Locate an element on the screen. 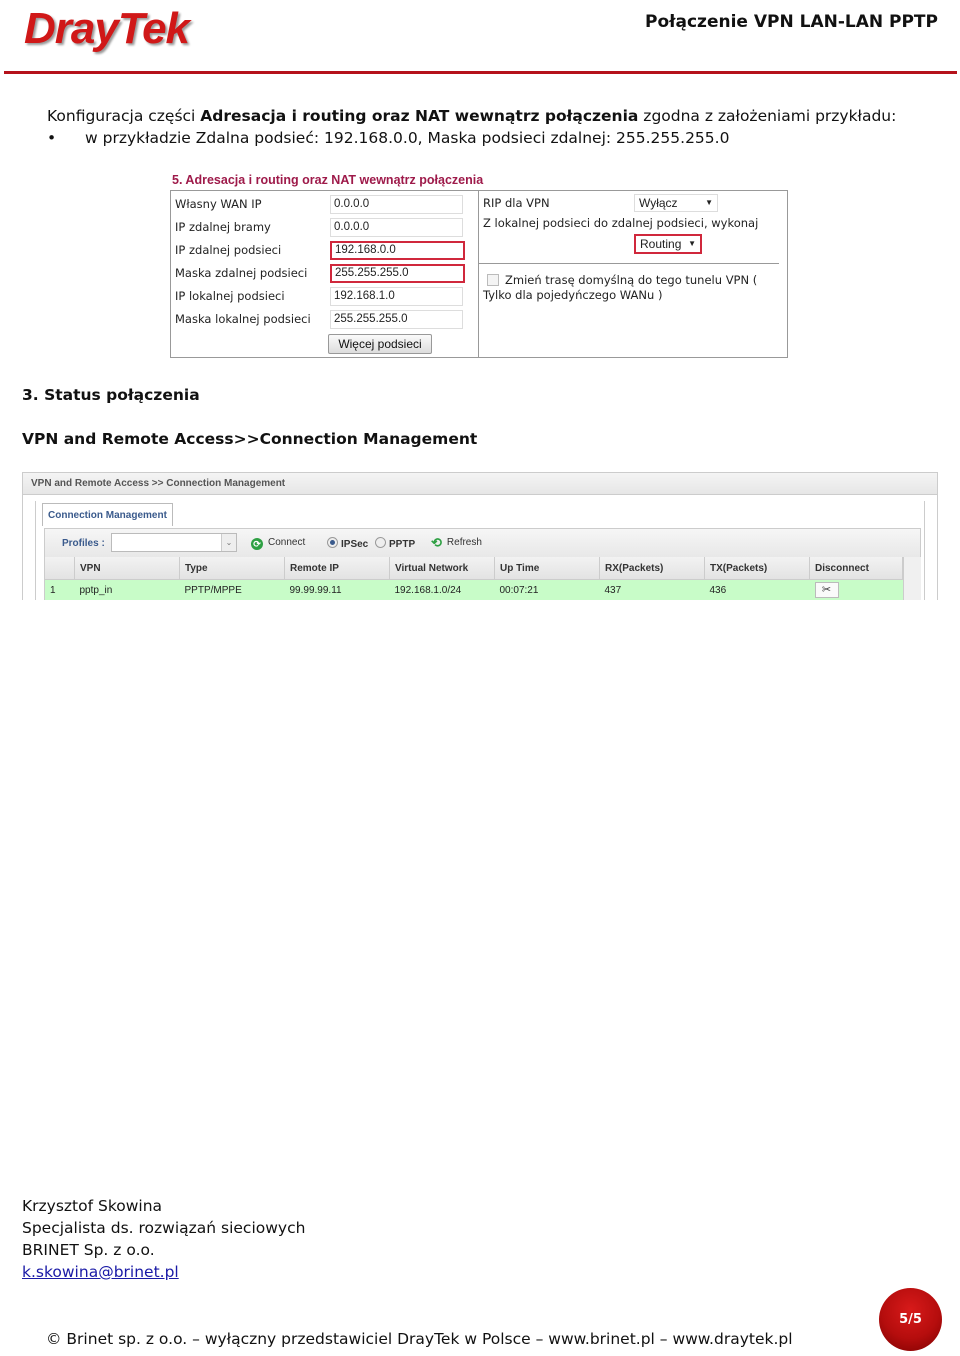 The image size is (960, 1356). rip-select-value: Wyłącz is located at coordinates (658, 203).